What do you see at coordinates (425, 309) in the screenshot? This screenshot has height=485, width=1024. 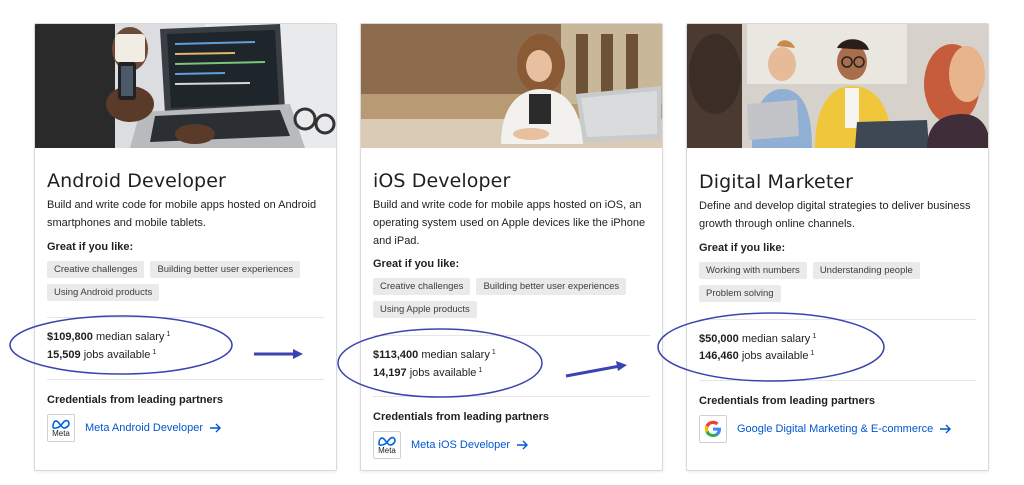 I see `interest-chip: Using Apple products` at bounding box center [425, 309].